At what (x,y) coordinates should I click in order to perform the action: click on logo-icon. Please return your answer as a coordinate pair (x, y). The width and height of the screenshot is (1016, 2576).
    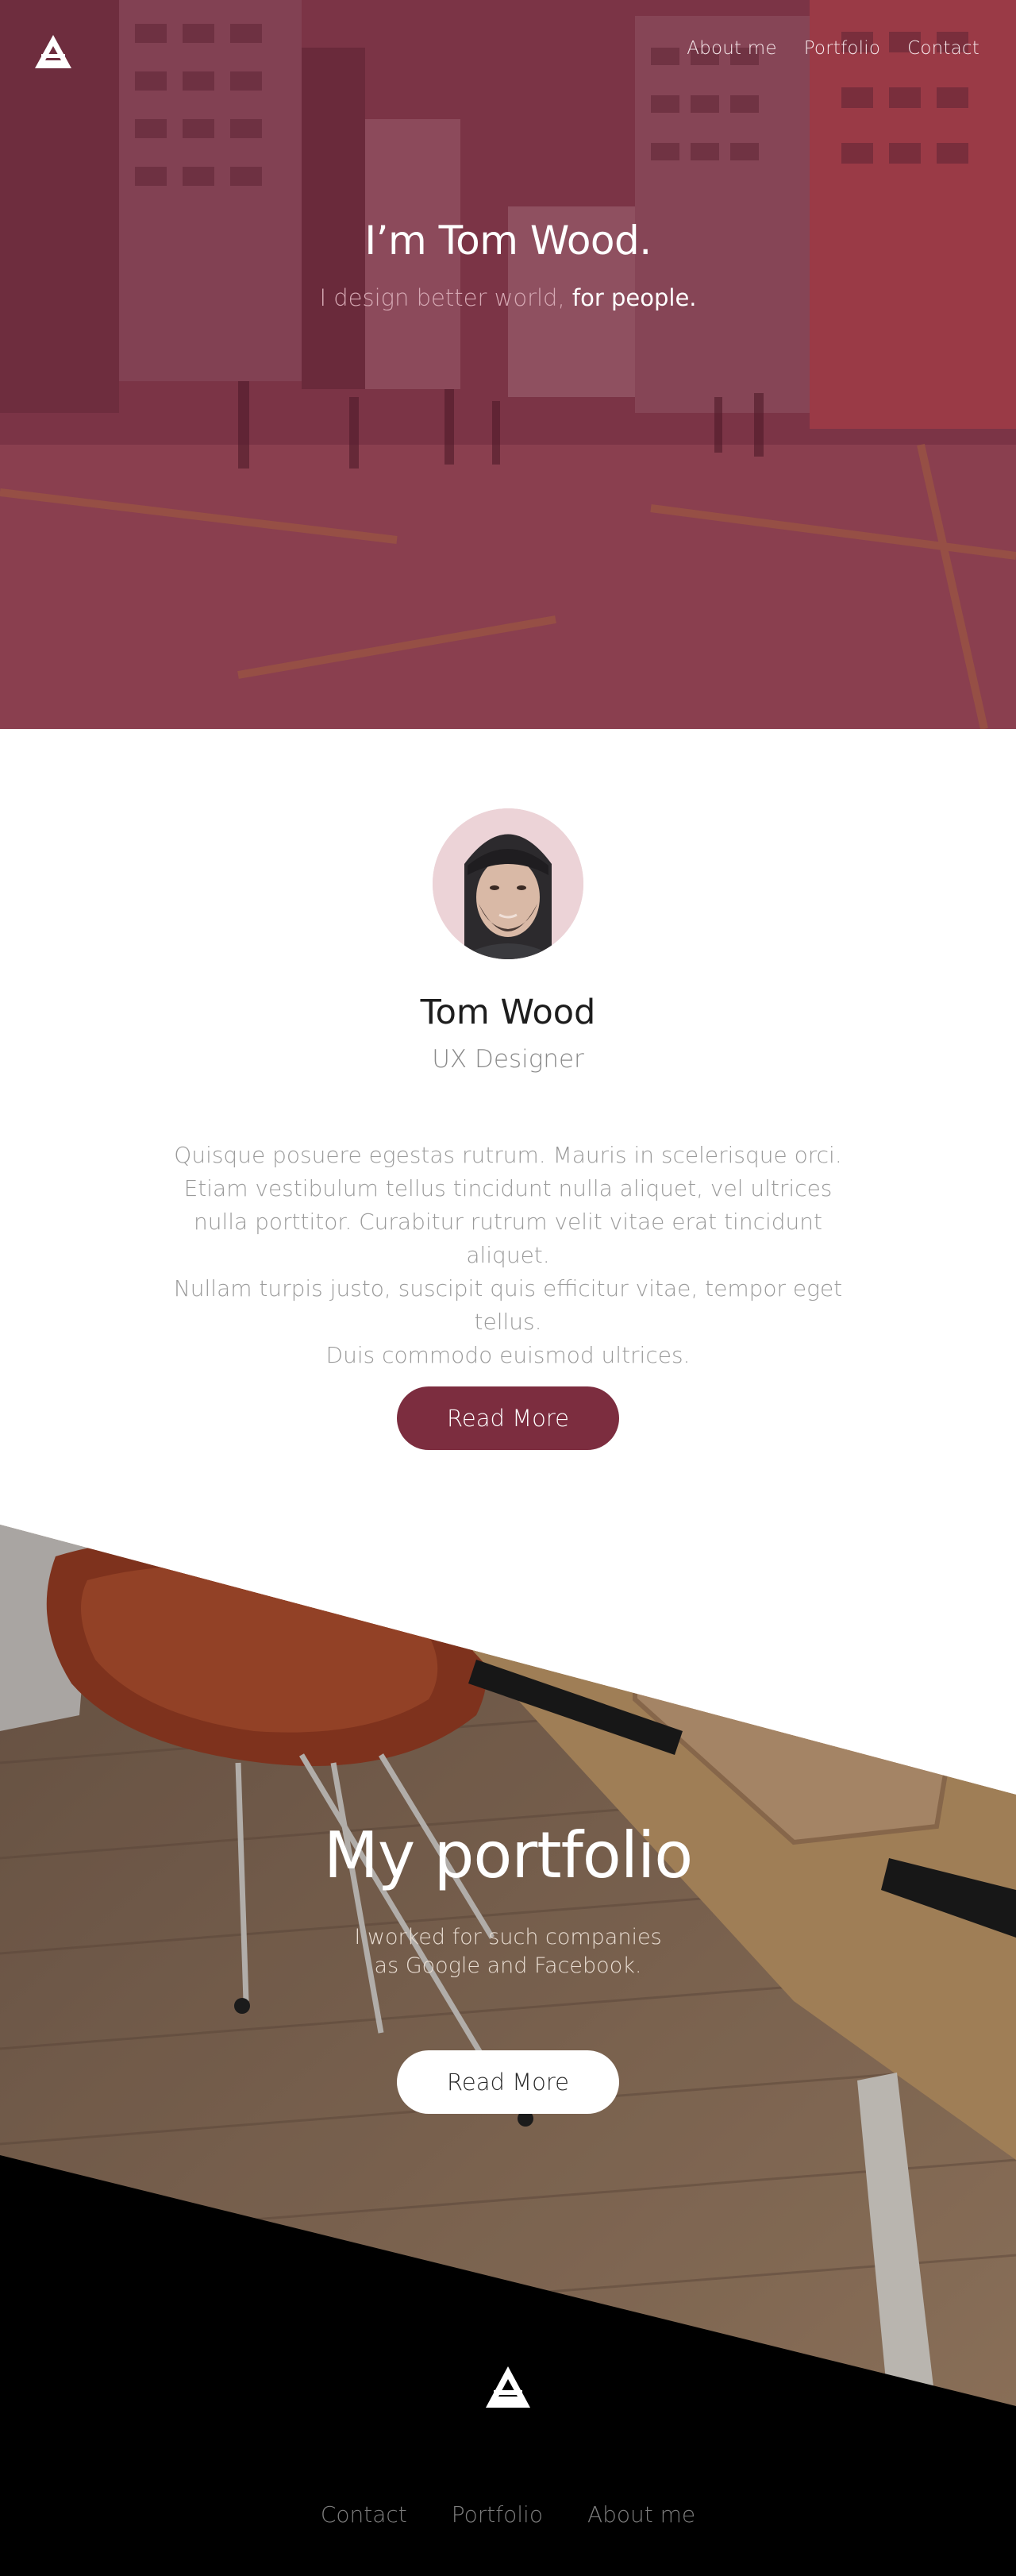
    Looking at the image, I should click on (53, 51).